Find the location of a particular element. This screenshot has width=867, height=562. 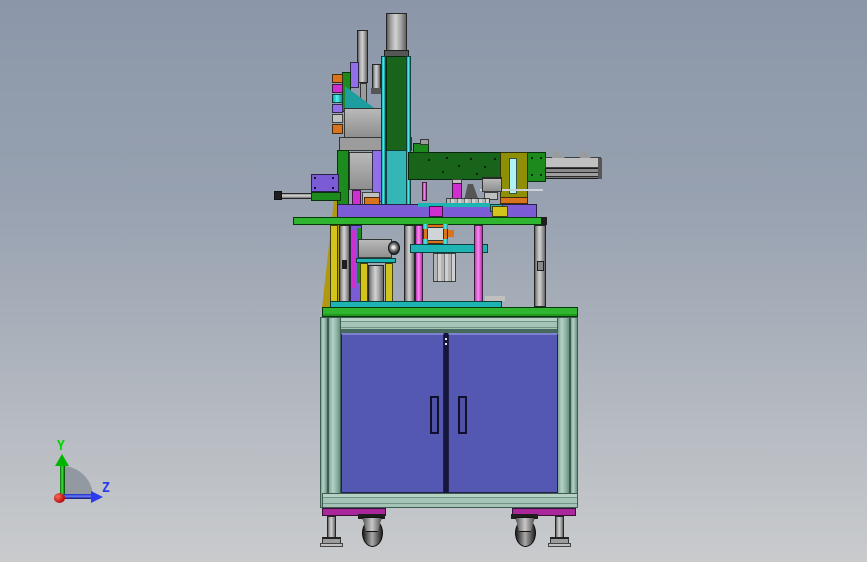

x-axis-origin-dot is located at coordinates (59, 498).